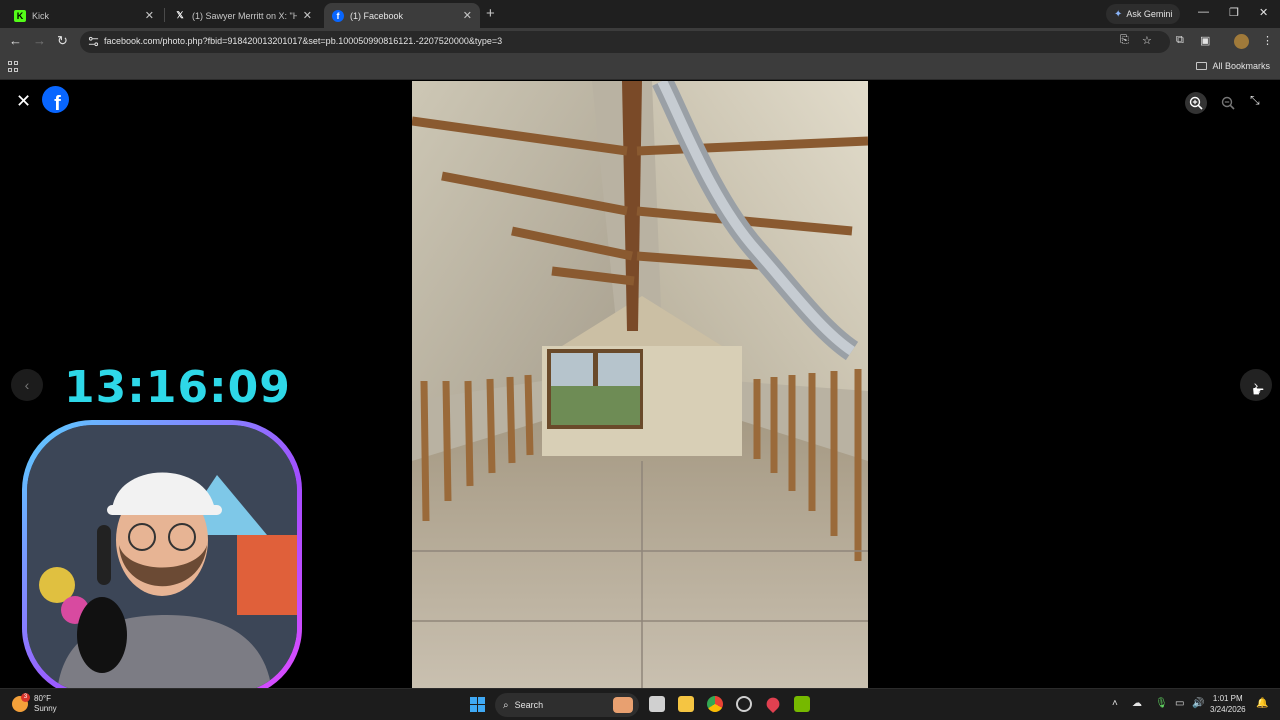 The height and width of the screenshot is (720, 1280). What do you see at coordinates (1227, 698) in the screenshot?
I see `taskbar-time: 1:01 PM` at bounding box center [1227, 698].